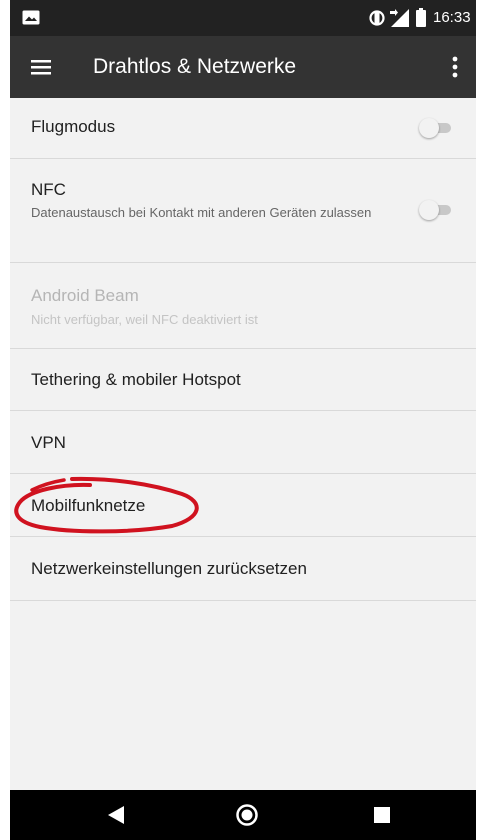 This screenshot has height=840, width=477. Describe the element at coordinates (452, 17) in the screenshot. I see `status-time: 16:33` at that location.